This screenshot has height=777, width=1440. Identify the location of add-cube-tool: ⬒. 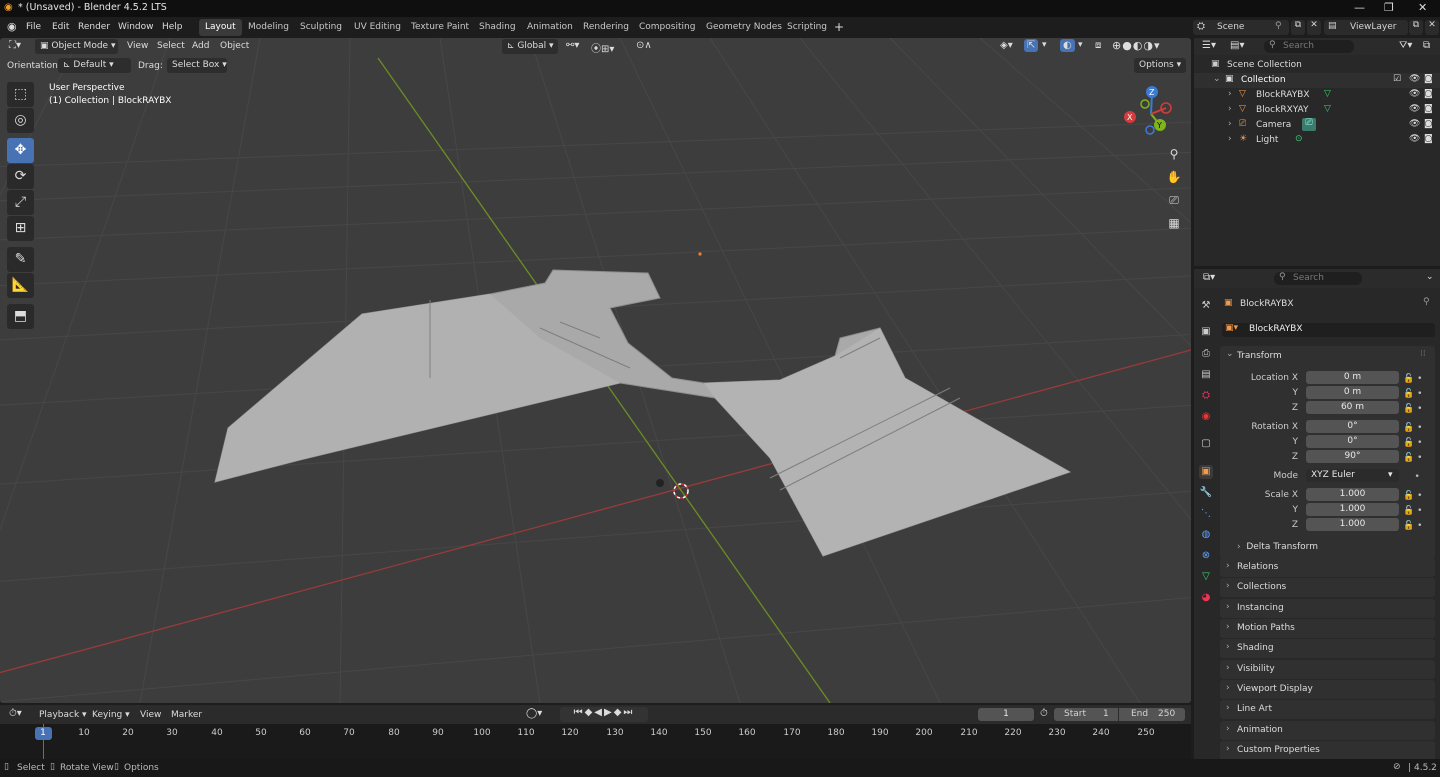
(20, 316).